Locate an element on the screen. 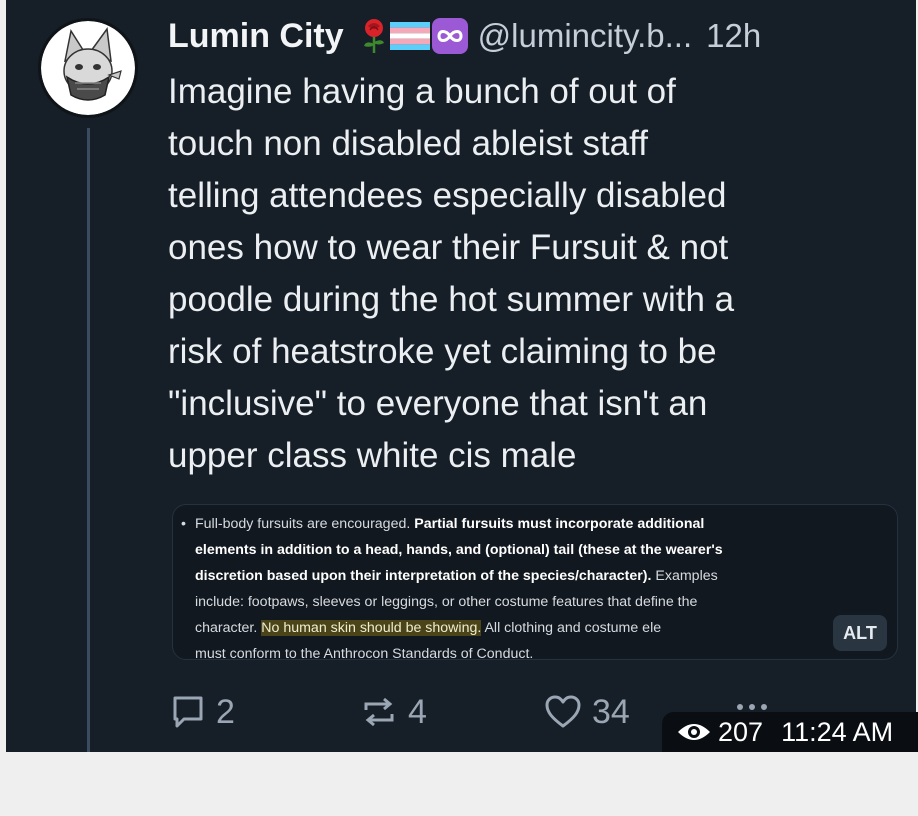 Image resolution: width=918 pixels, height=816 pixels. heart-icon is located at coordinates (563, 711).